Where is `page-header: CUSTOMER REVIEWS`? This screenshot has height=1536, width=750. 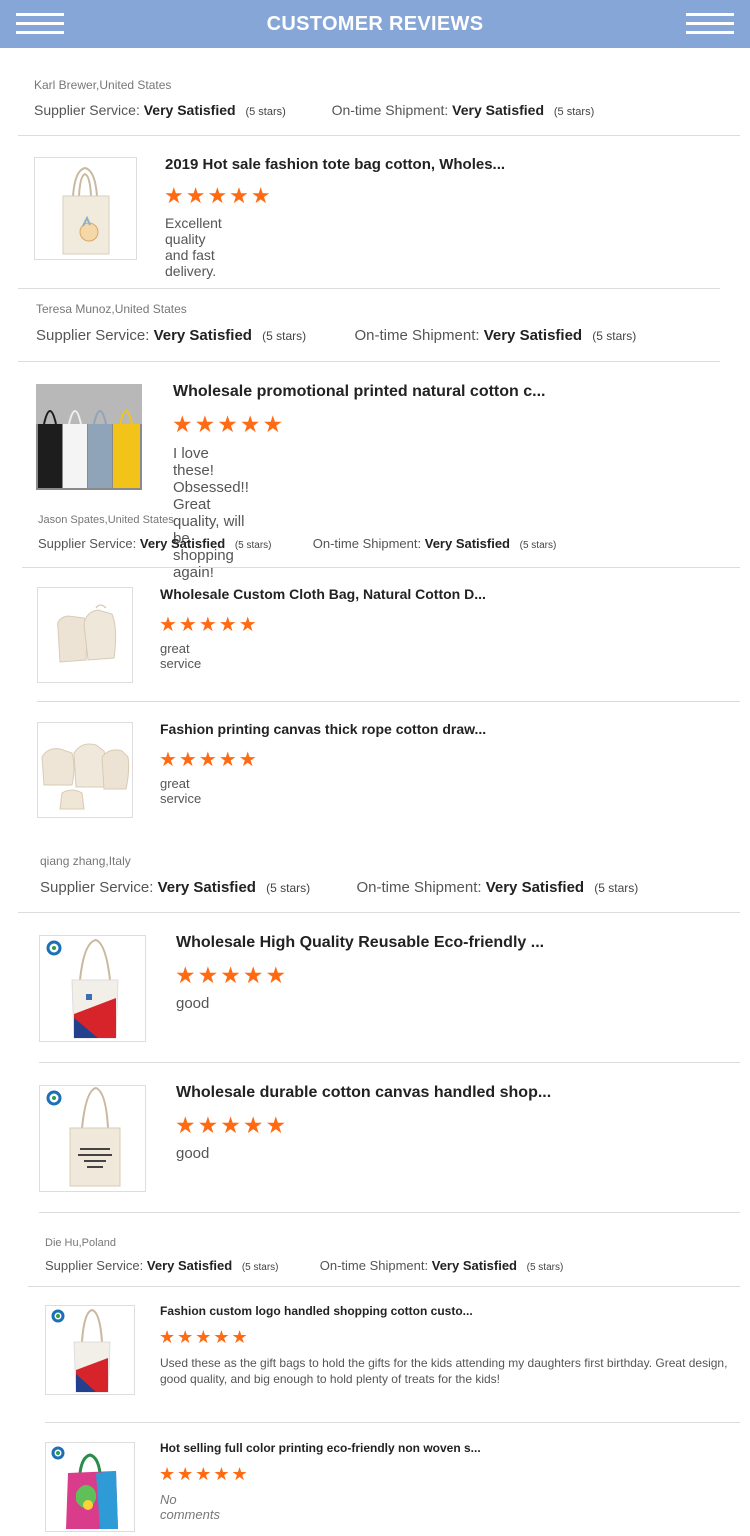
page-header: CUSTOMER REVIEWS is located at coordinates (375, 24).